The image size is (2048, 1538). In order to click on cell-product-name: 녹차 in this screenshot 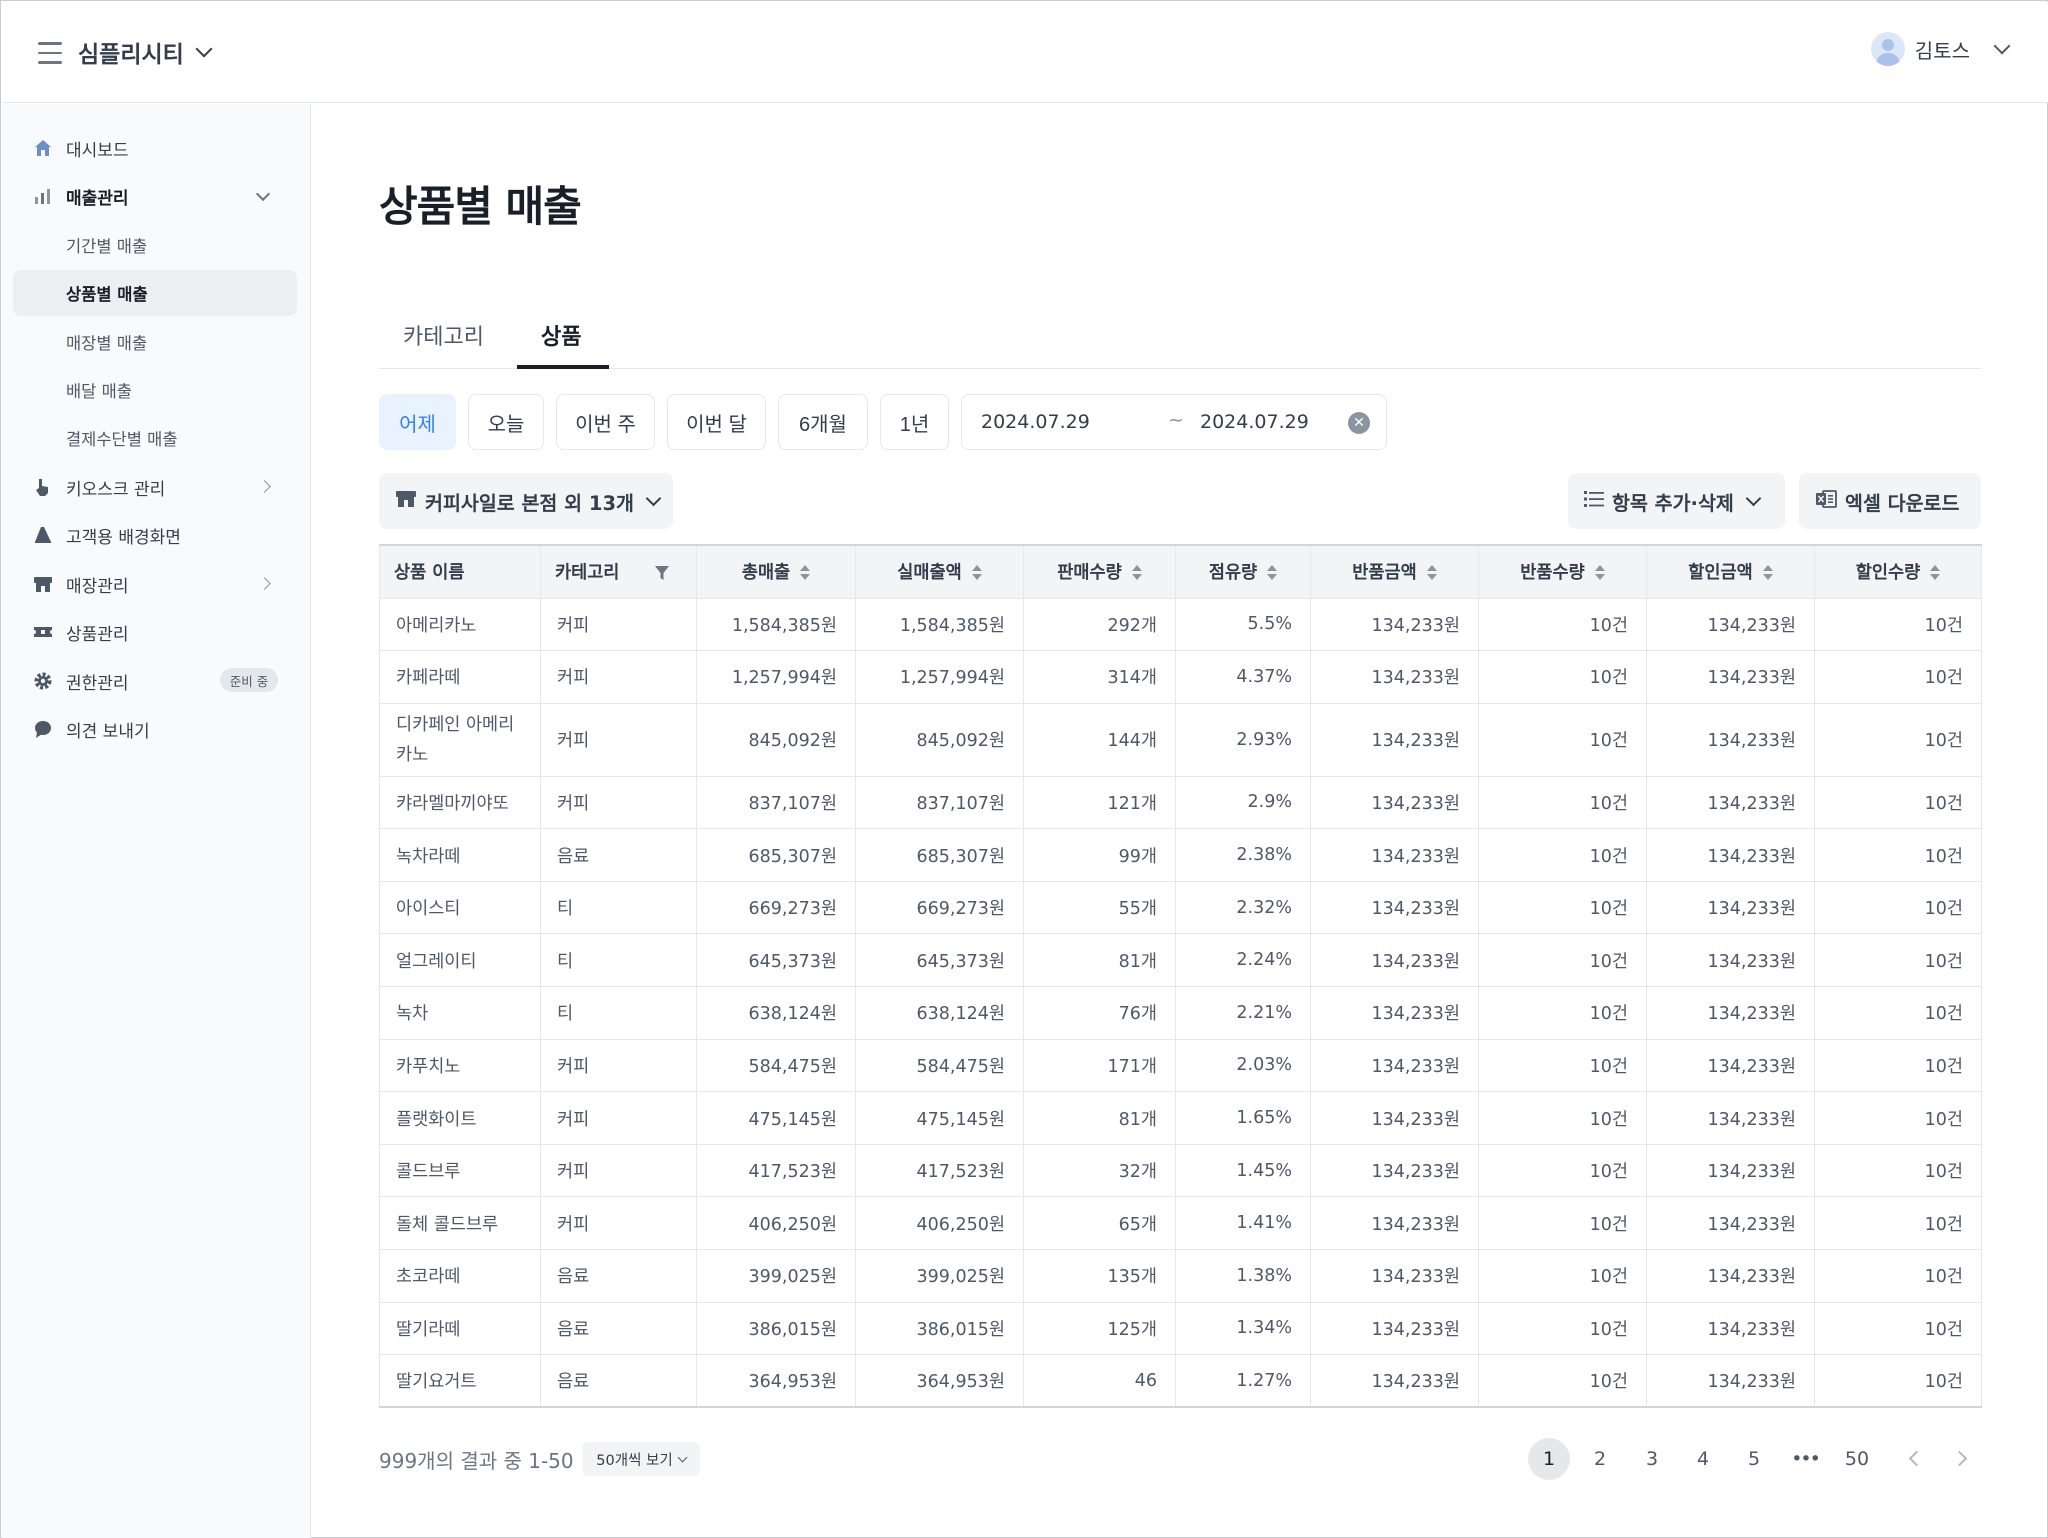, I will do `click(460, 1013)`.